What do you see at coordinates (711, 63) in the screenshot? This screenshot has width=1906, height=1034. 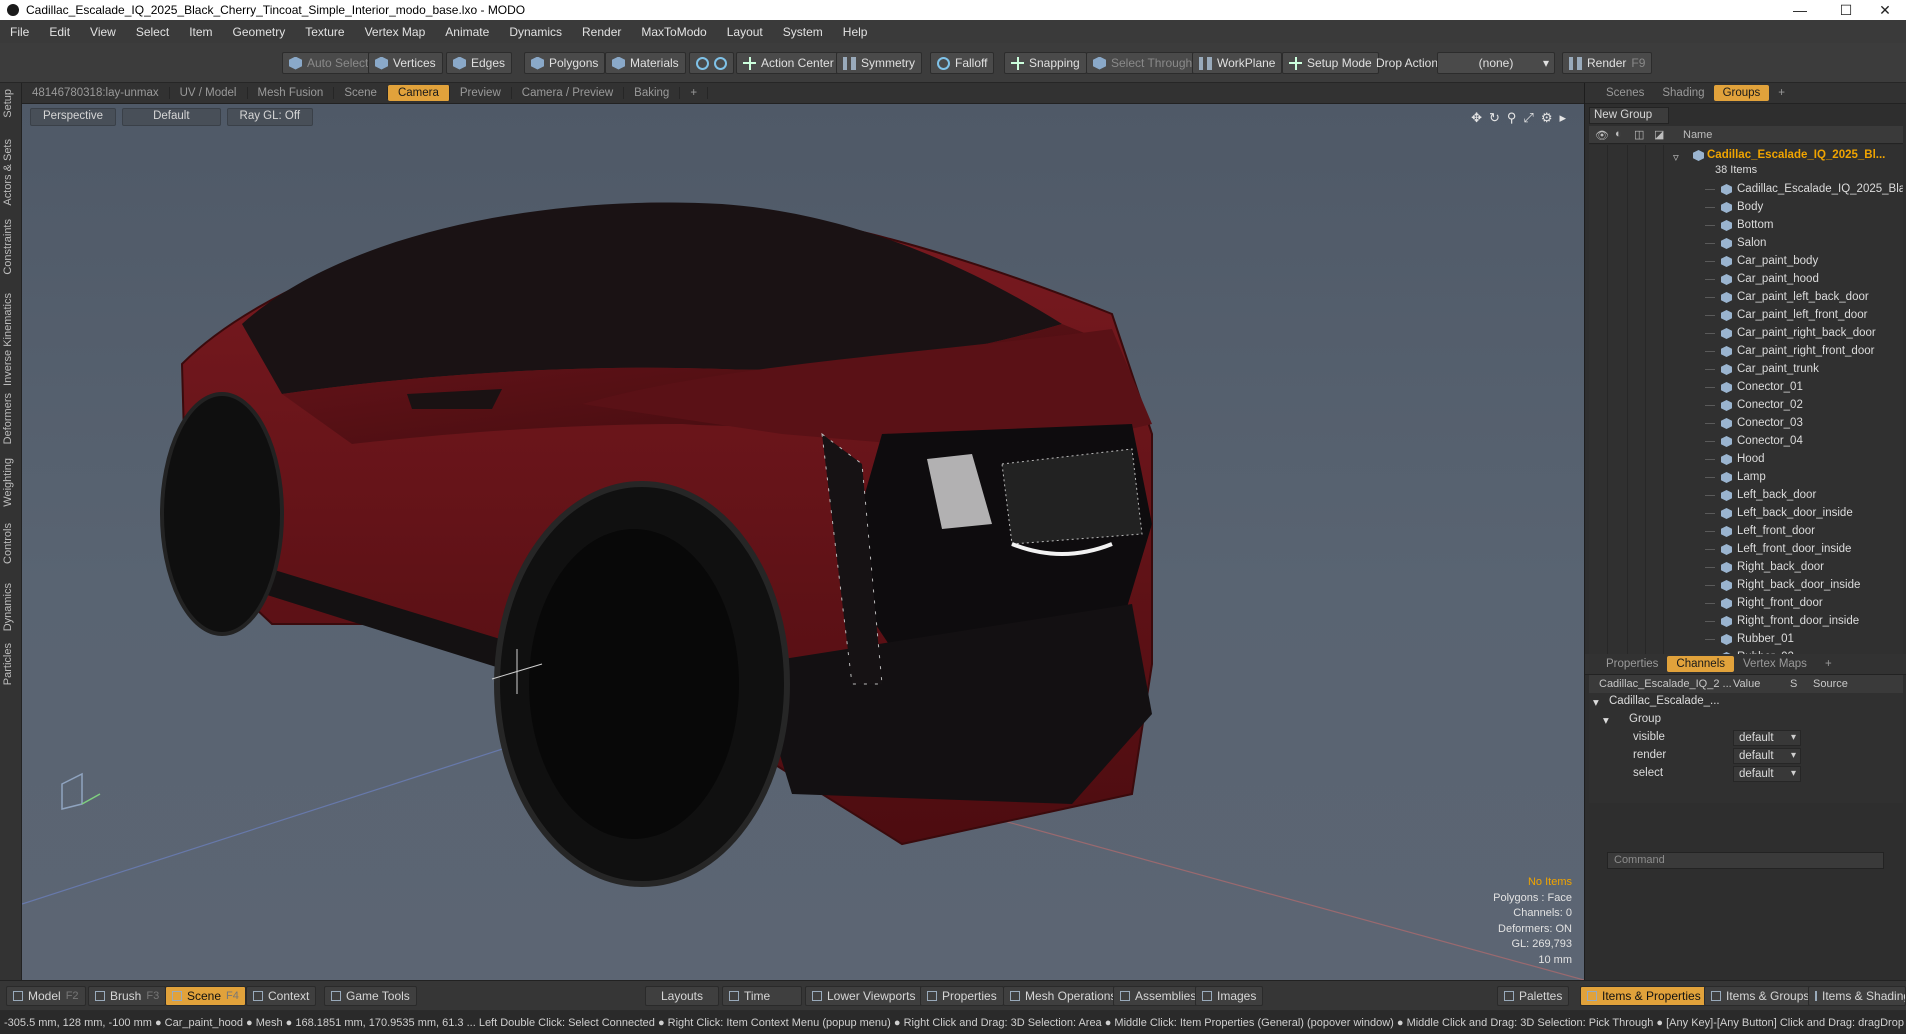 I see `selection-sets-button` at bounding box center [711, 63].